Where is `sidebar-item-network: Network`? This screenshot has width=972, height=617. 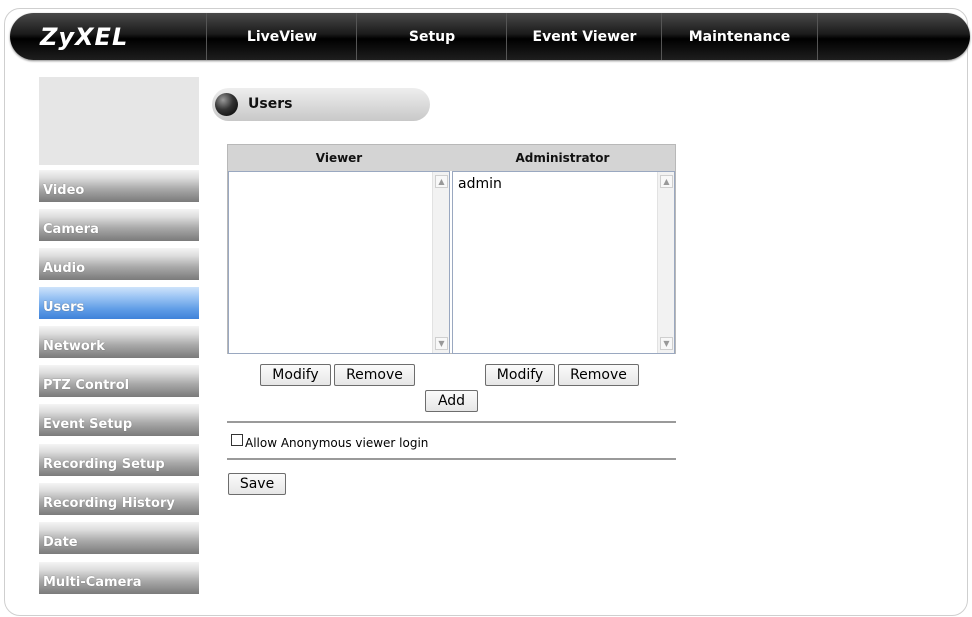
sidebar-item-network: Network is located at coordinates (119, 342).